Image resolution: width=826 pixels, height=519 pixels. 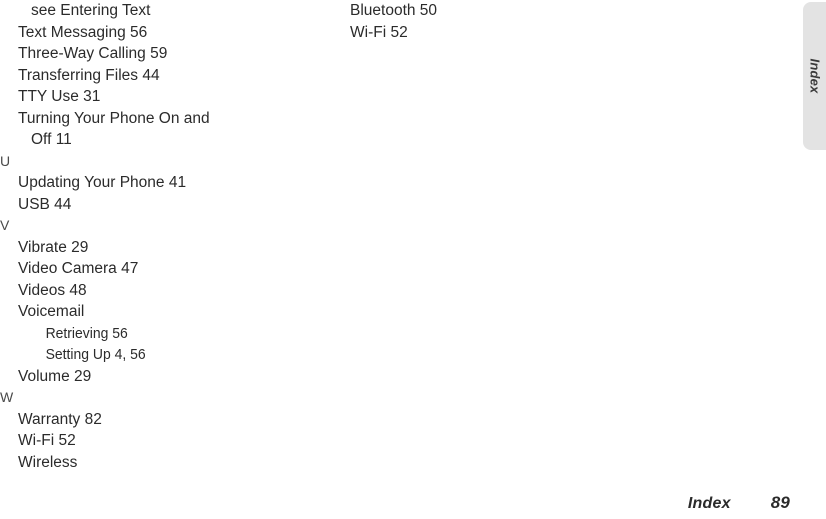 I want to click on index-entry-continuation: Off 11, so click(x=51, y=139).